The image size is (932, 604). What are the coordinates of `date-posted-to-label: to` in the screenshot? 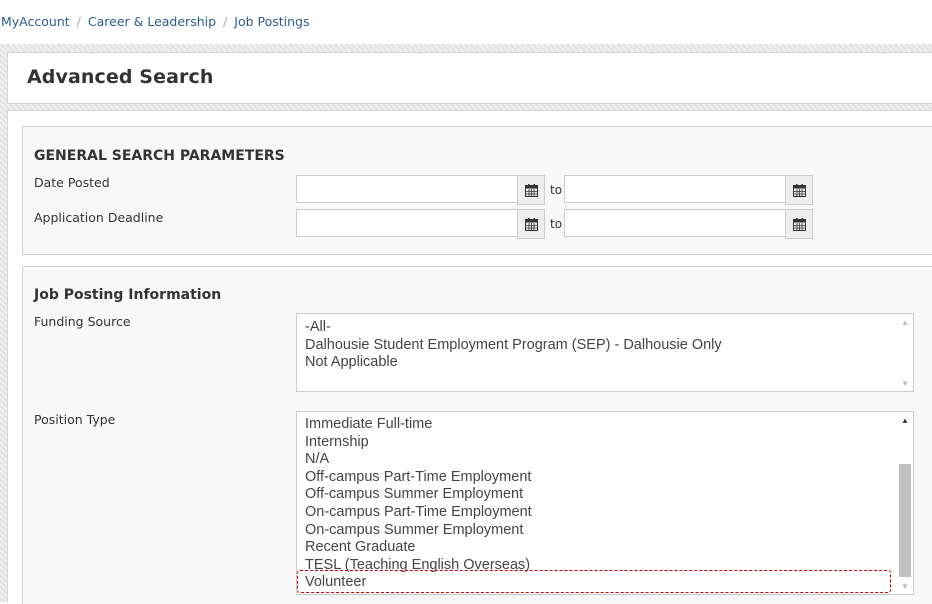 It's located at (556, 190).